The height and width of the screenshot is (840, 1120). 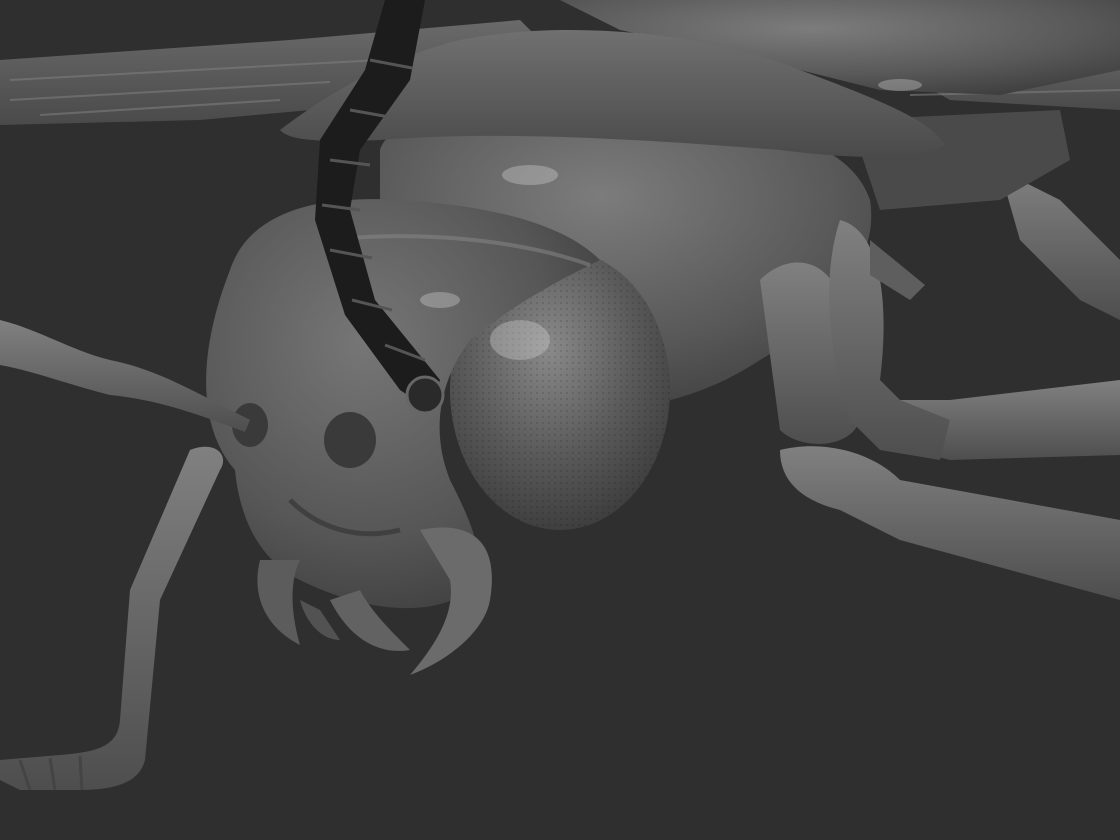 What do you see at coordinates (350, 440) in the screenshot?
I see `face-pit-right` at bounding box center [350, 440].